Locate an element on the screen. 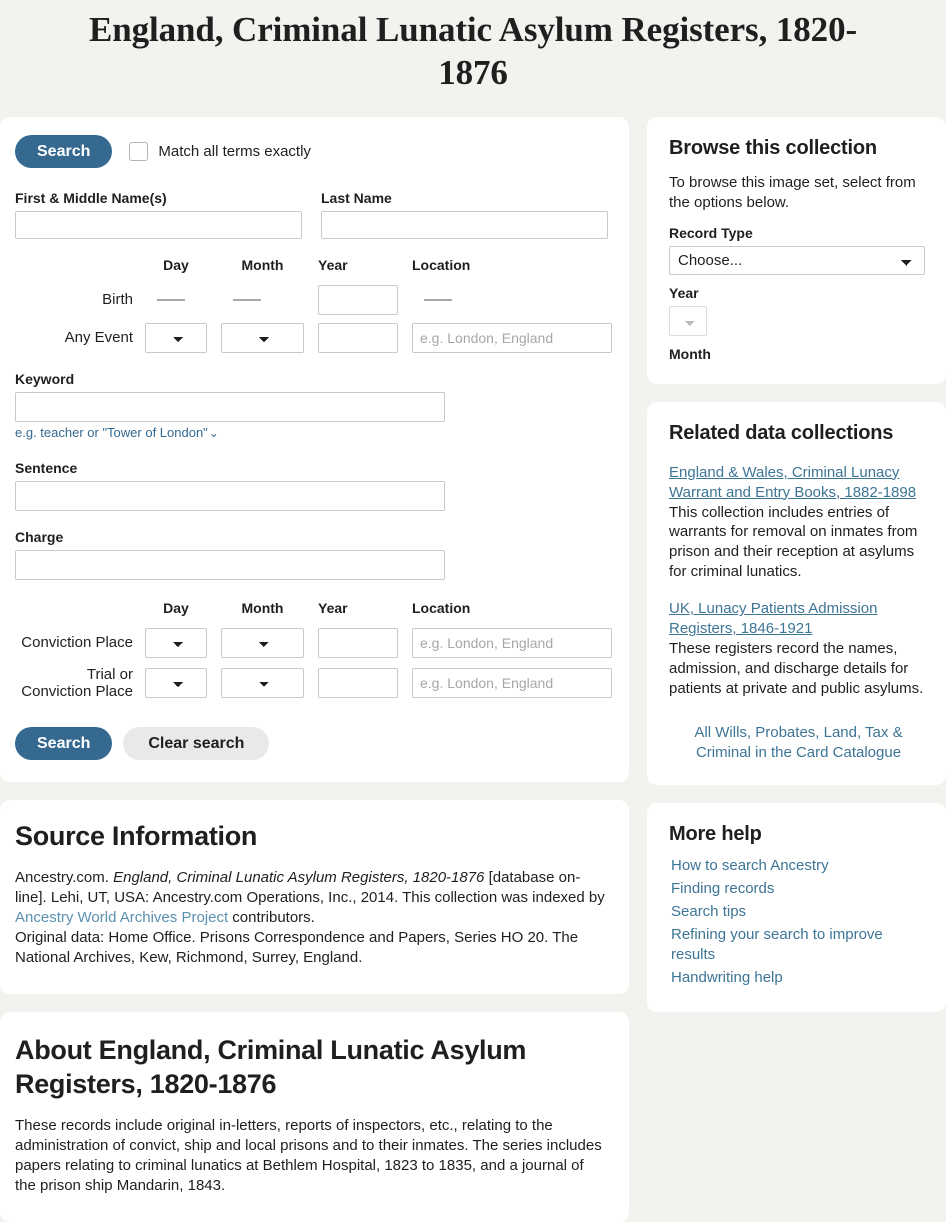 The image size is (946, 1222). trial-or-conviction-place-row: Trial or Conviction Place is located at coordinates (313, 683).